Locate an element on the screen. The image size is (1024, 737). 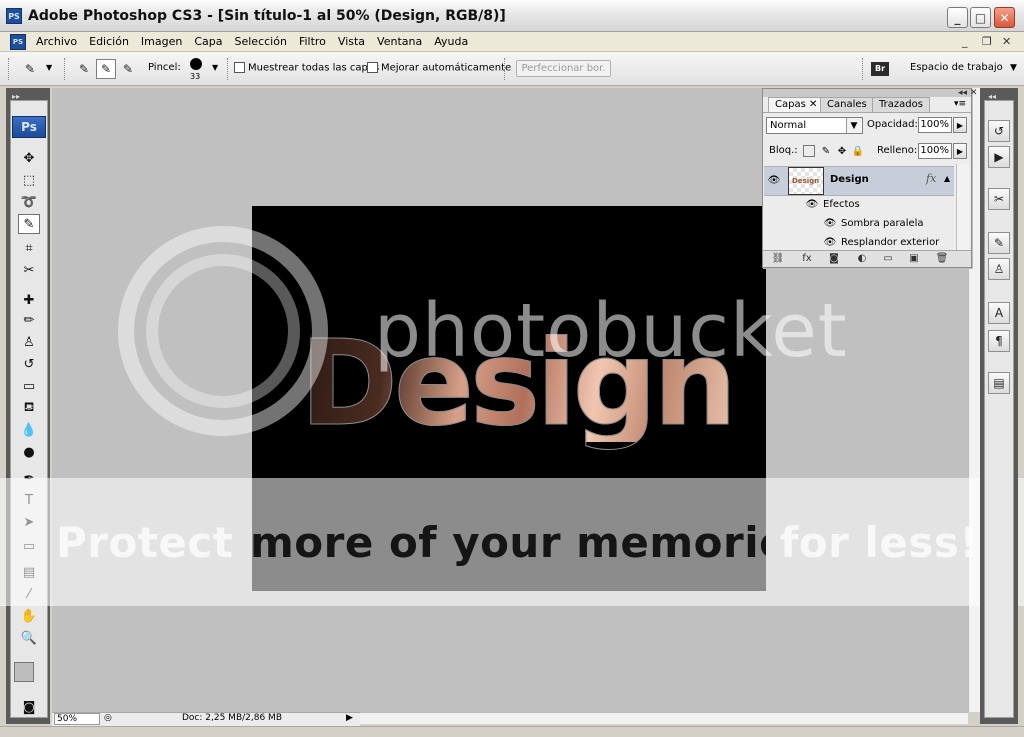
minimize-button: _ is located at coordinates (957, 17).